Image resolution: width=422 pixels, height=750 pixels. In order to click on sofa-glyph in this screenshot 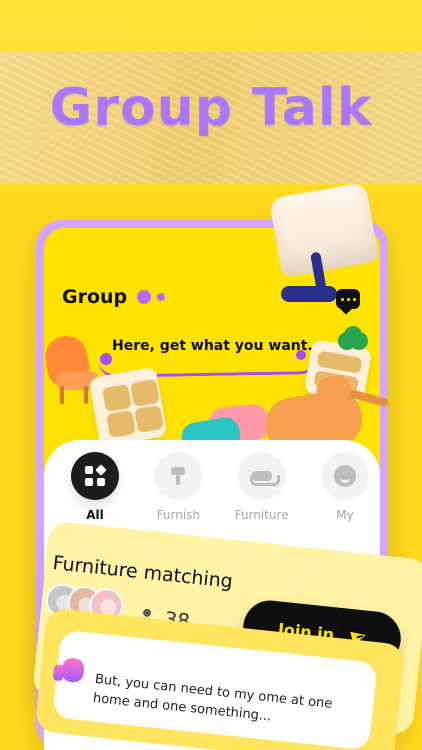, I will do `click(264, 476)`.